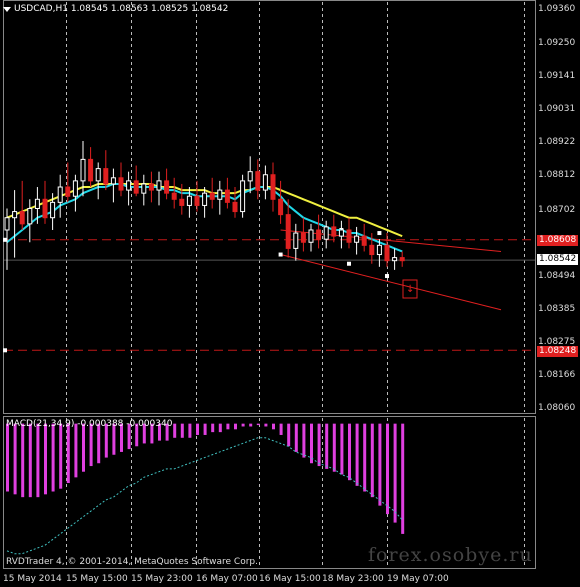 The width and height of the screenshot is (580, 587). Describe the element at coordinates (557, 142) in the screenshot. I see `price-tick: 1.08922` at that location.